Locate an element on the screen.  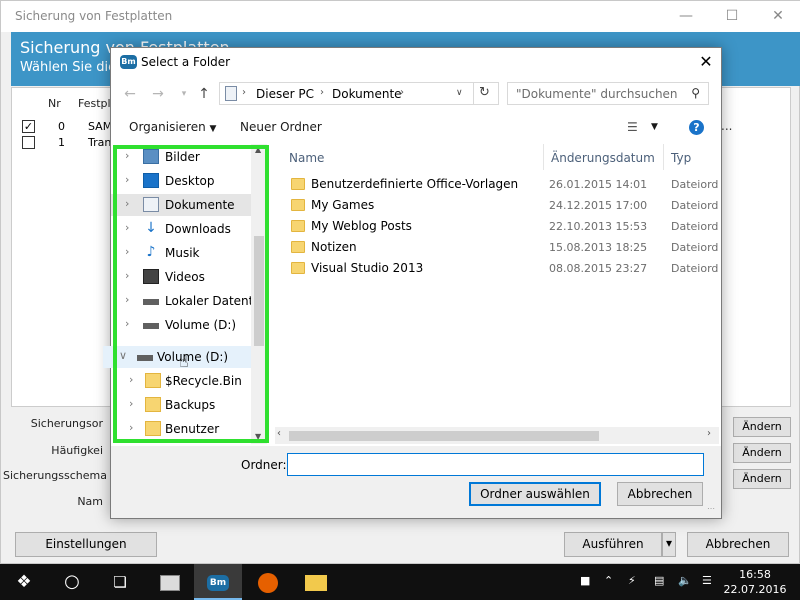
search-input: "Dokumente" durchsuchen is located at coordinates (597, 94).